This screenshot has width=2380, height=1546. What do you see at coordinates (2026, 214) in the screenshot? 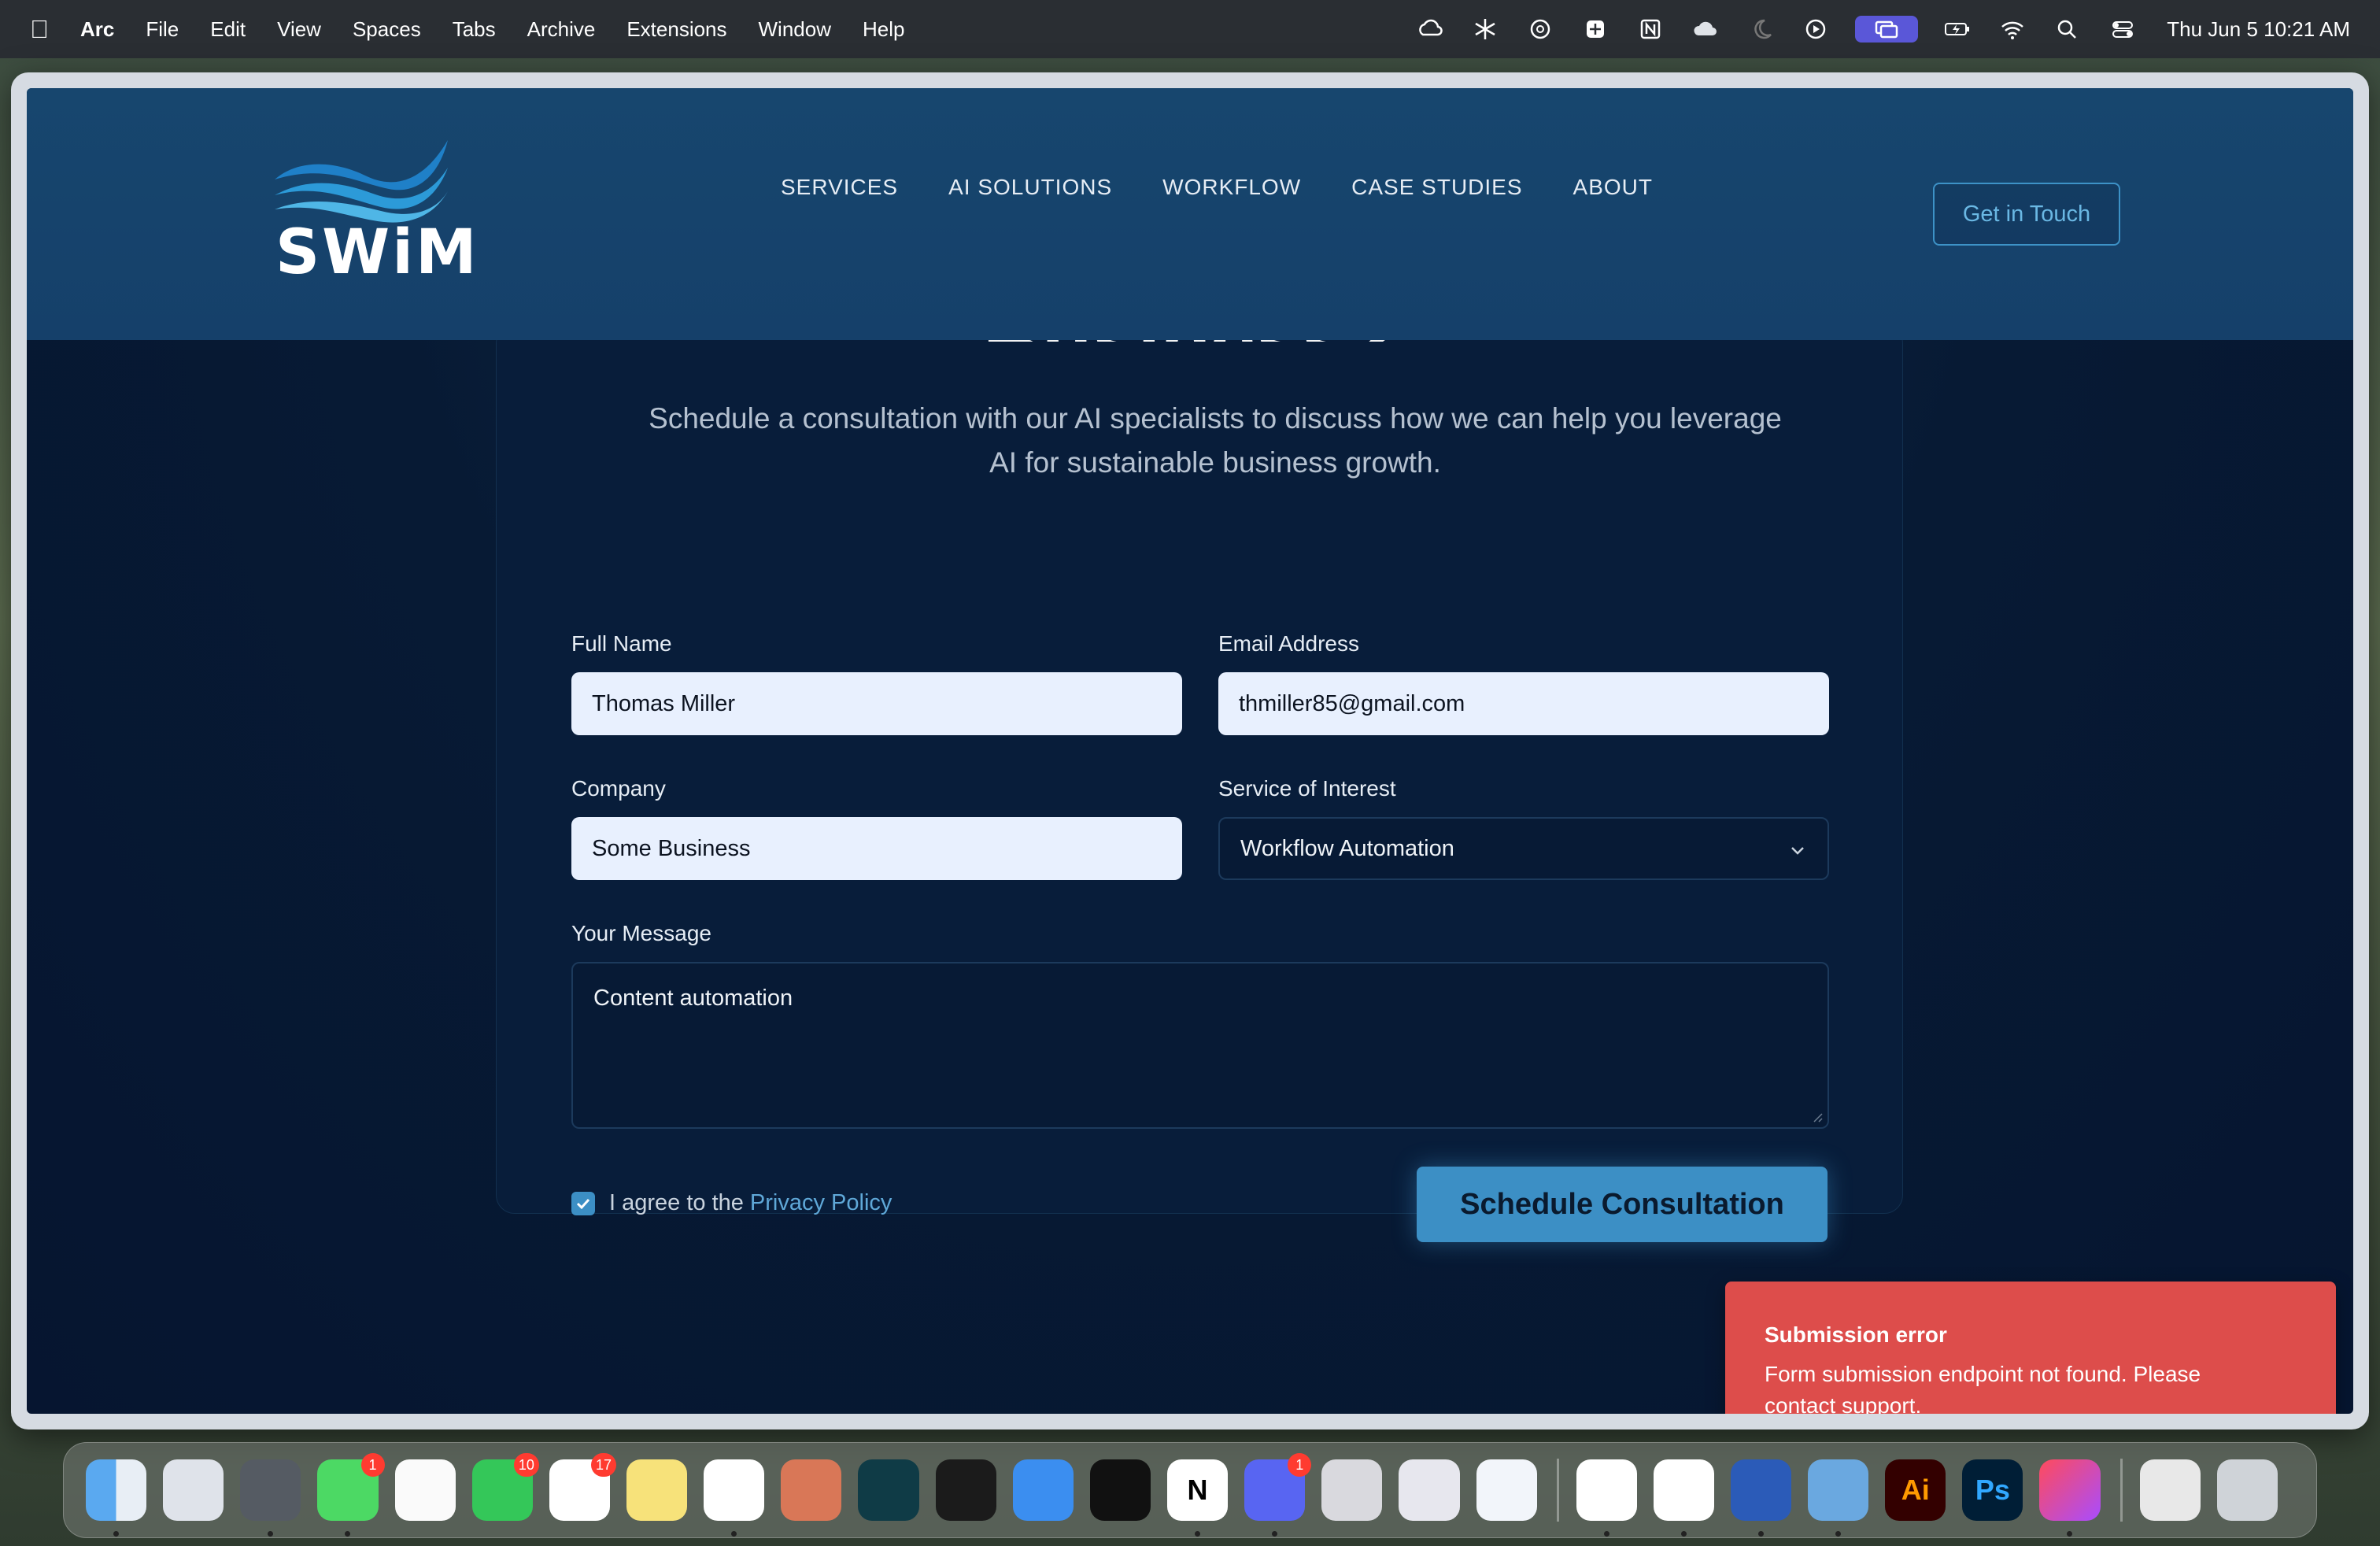
I see `get-in-touch-button: Get in Touch` at bounding box center [2026, 214].